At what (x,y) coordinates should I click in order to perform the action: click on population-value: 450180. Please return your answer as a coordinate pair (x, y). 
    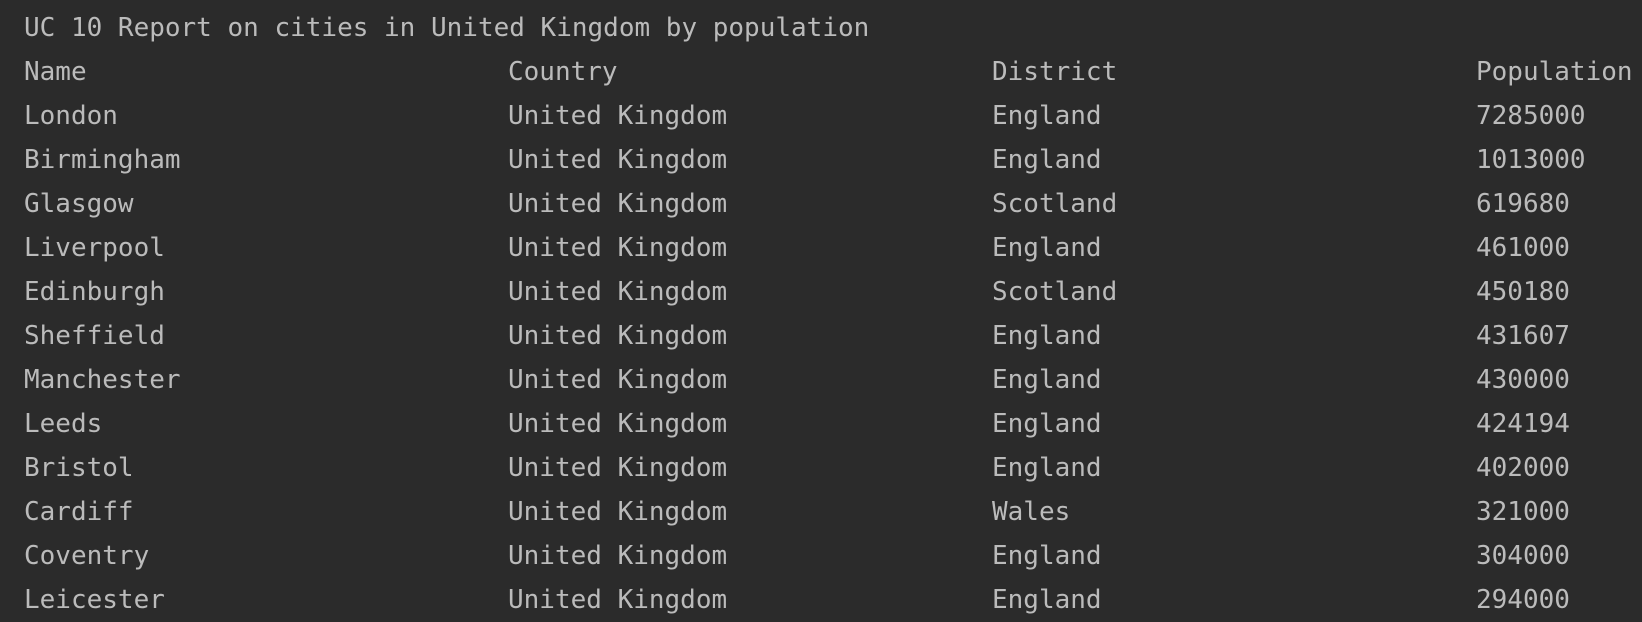
    Looking at the image, I should click on (1523, 292).